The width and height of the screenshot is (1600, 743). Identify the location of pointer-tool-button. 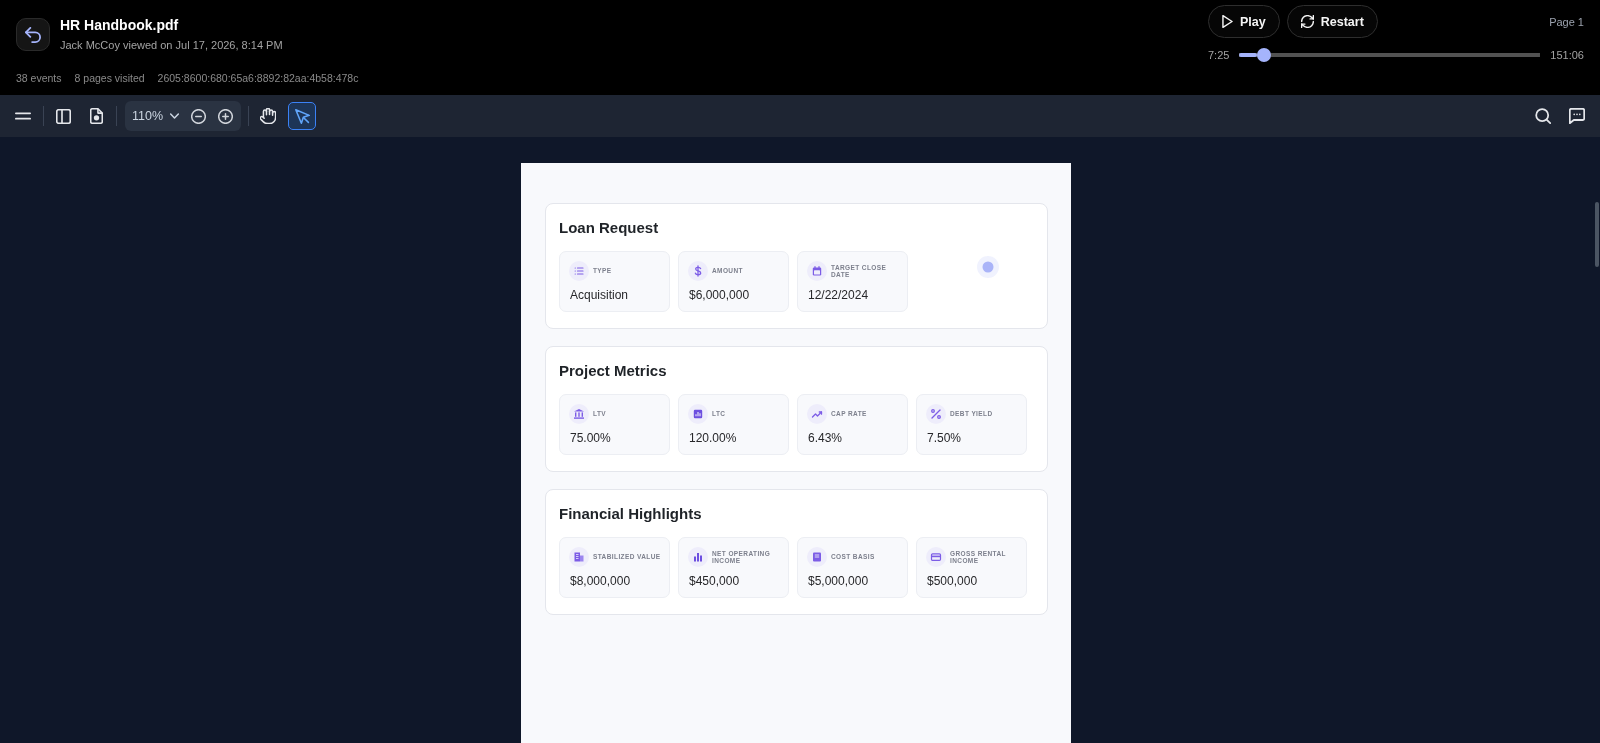
(302, 116).